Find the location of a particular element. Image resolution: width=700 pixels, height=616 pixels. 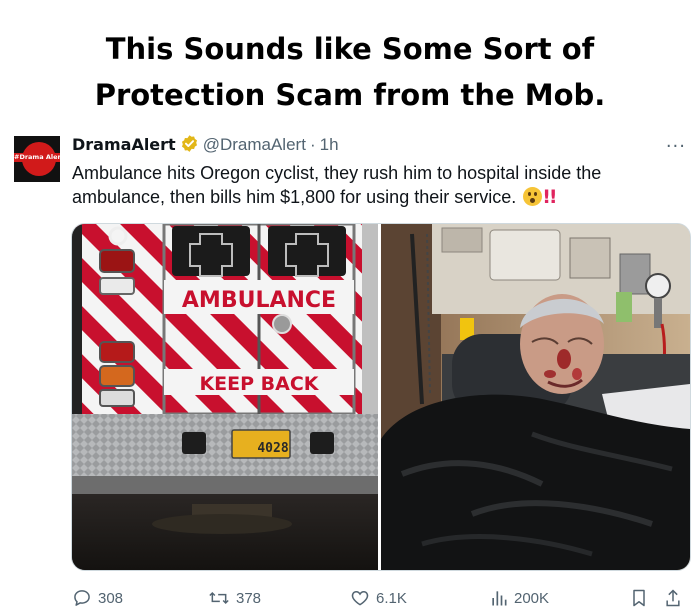

headline-line-2: Protection Scam from the Mob. is located at coordinates (350, 95).